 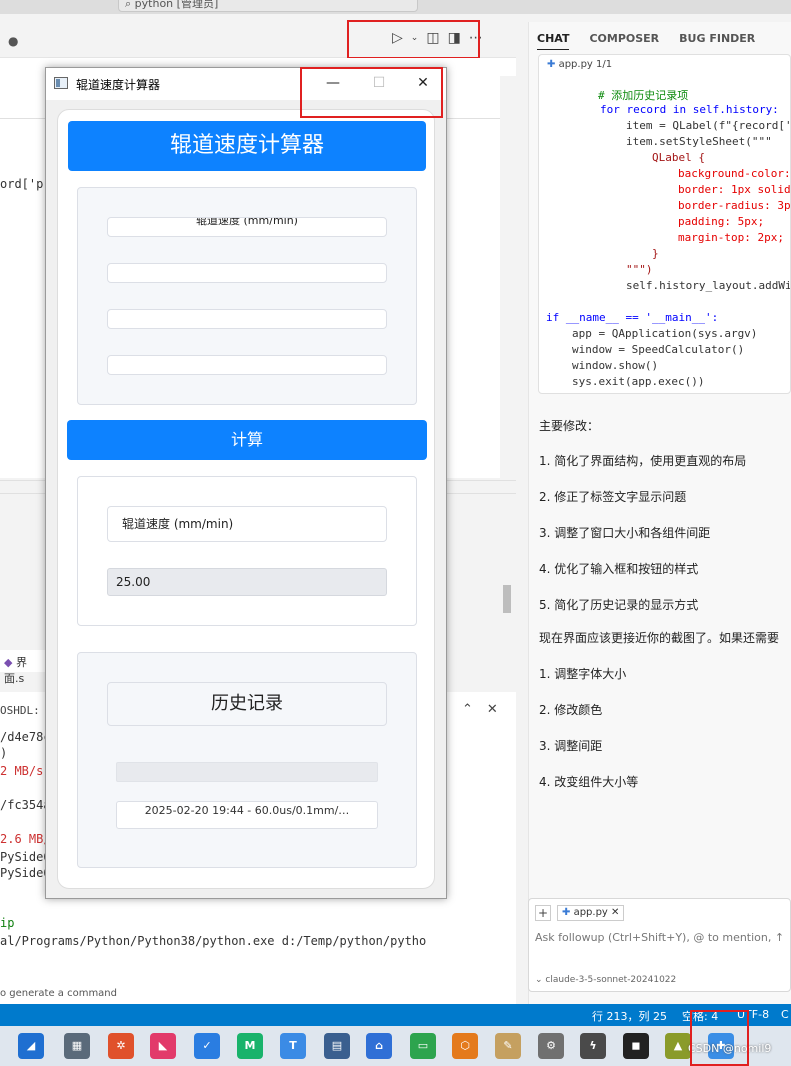 What do you see at coordinates (665, 333) in the screenshot?
I see `code-line: app = QApplication(sys.argv)` at bounding box center [665, 333].